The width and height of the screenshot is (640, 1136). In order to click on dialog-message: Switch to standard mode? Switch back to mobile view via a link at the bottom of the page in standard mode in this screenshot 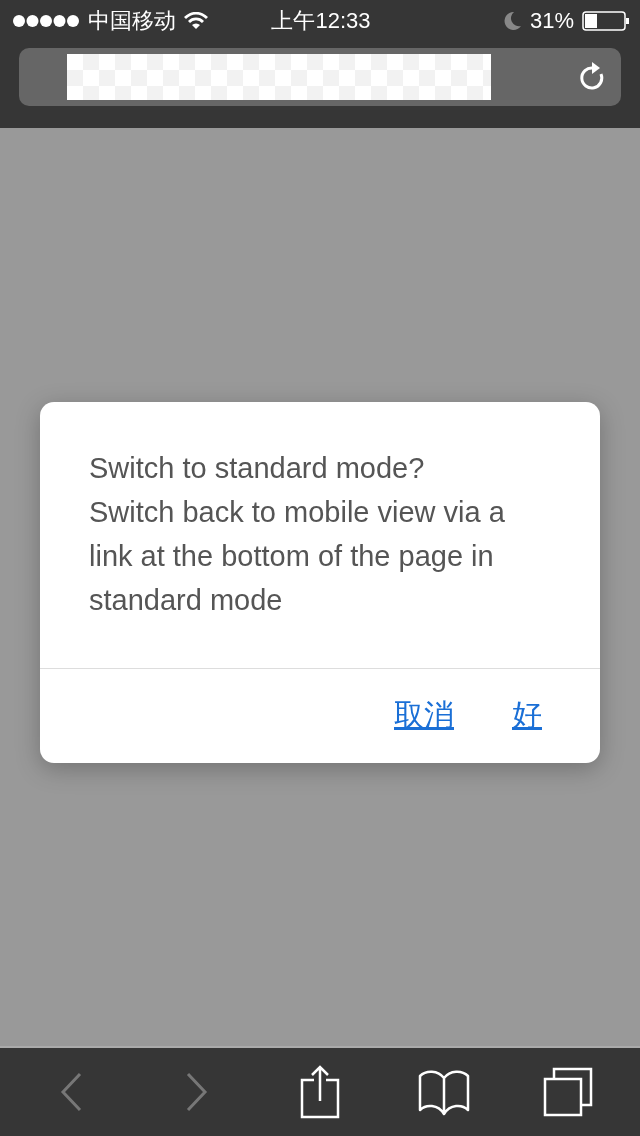, I will do `click(297, 534)`.